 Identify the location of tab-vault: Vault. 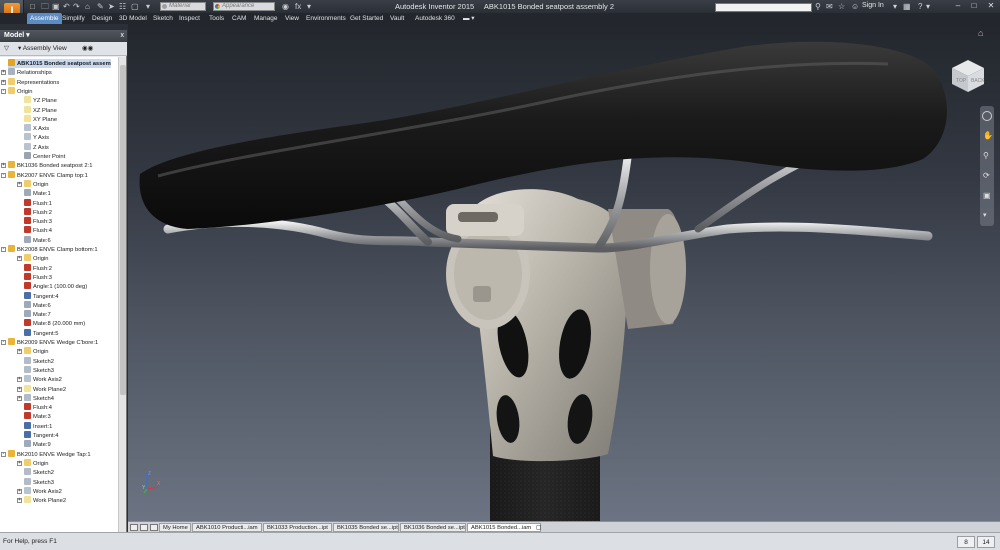
(397, 18).